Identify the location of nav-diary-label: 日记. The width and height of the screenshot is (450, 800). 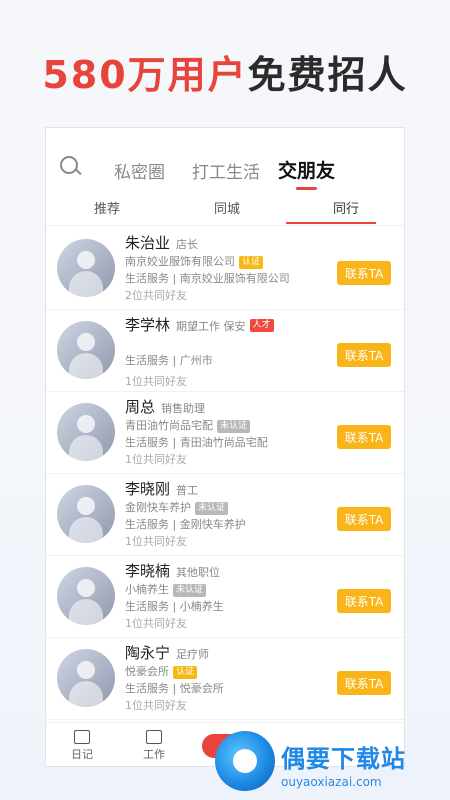
(82, 754).